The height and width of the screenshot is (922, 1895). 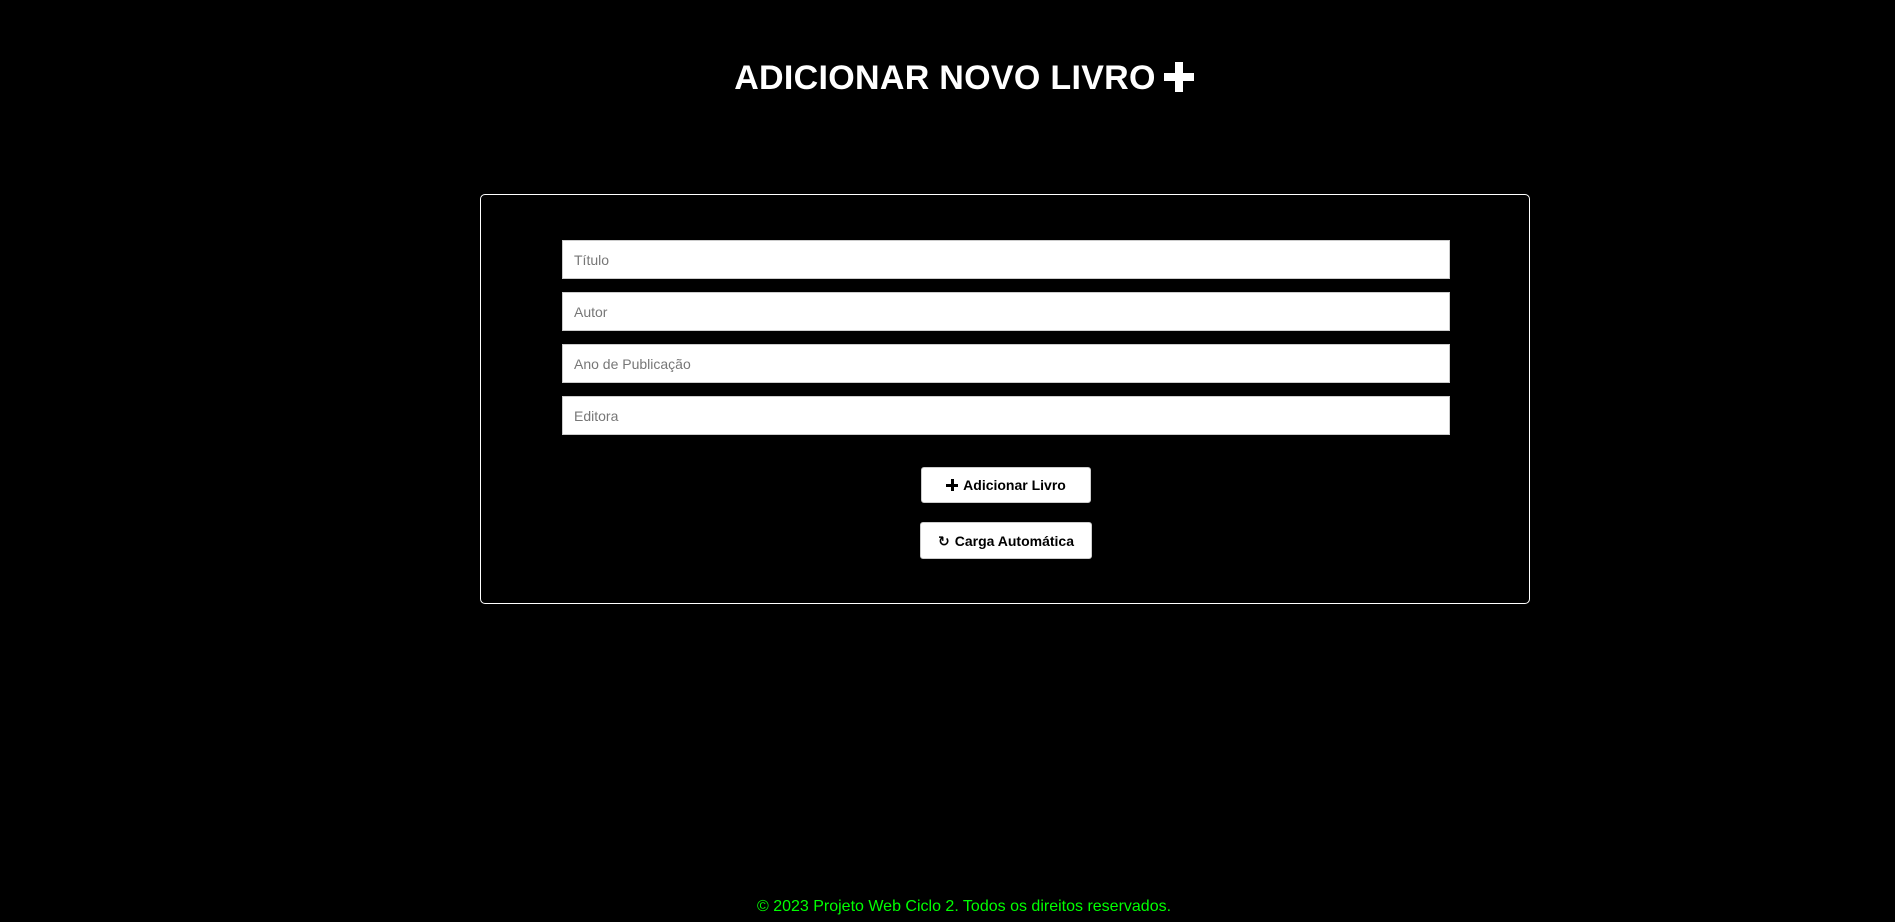 I want to click on publisher-input, so click(x=1006, y=415).